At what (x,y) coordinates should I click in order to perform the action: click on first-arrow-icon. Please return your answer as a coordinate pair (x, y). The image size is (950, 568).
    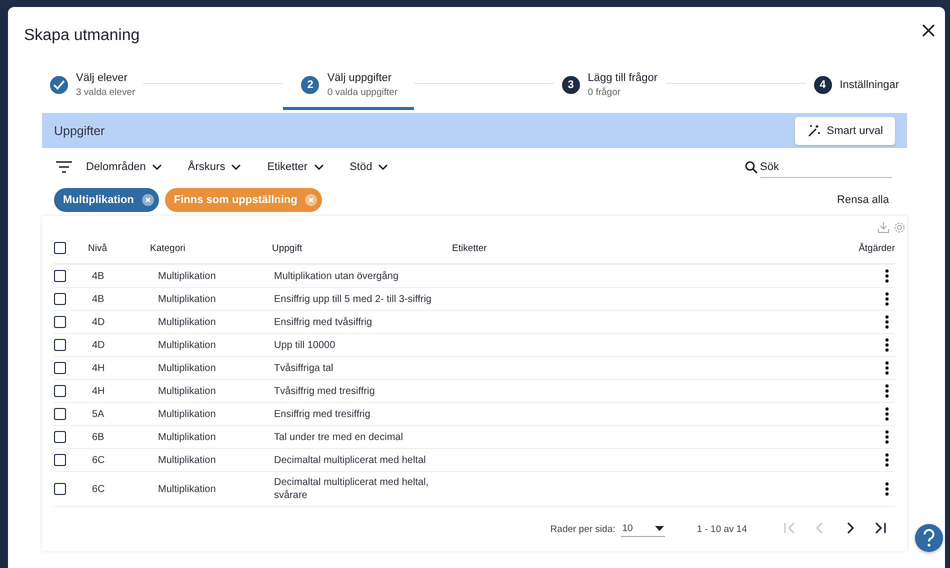
    Looking at the image, I should click on (790, 527).